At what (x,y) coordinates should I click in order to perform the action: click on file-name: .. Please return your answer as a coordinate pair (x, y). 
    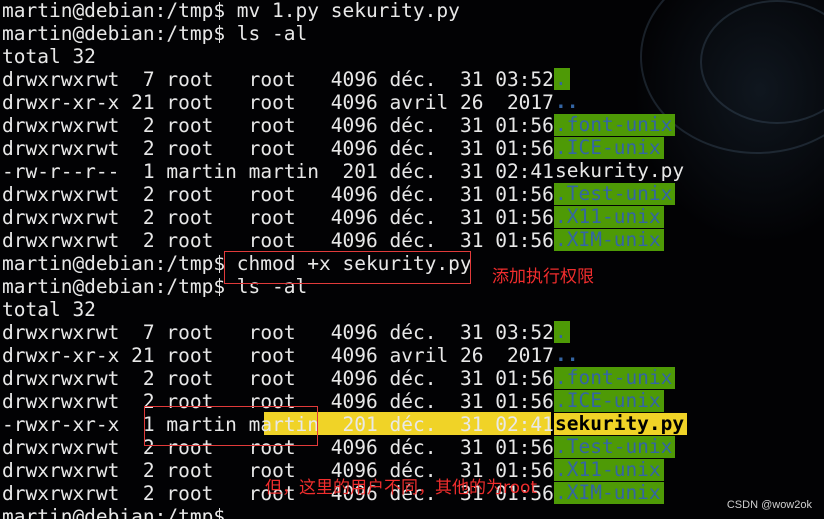
    Looking at the image, I should click on (562, 332).